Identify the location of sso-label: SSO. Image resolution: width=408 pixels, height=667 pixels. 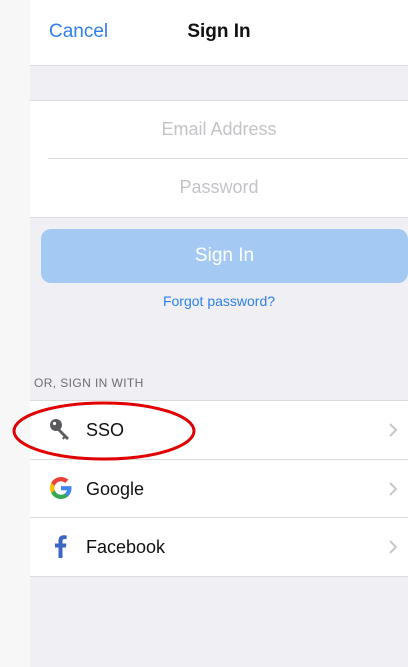
(105, 430).